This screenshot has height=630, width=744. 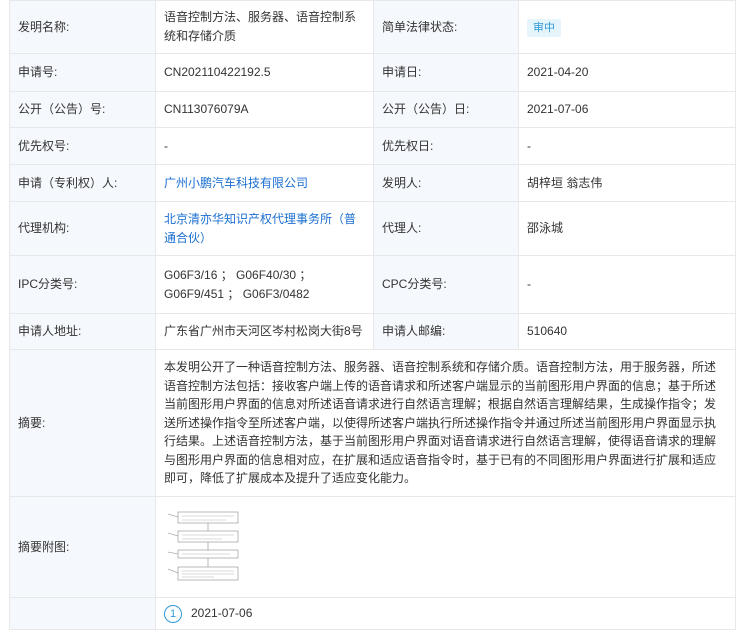 I want to click on invention-name-label: 发明名称:, so click(x=82, y=27).